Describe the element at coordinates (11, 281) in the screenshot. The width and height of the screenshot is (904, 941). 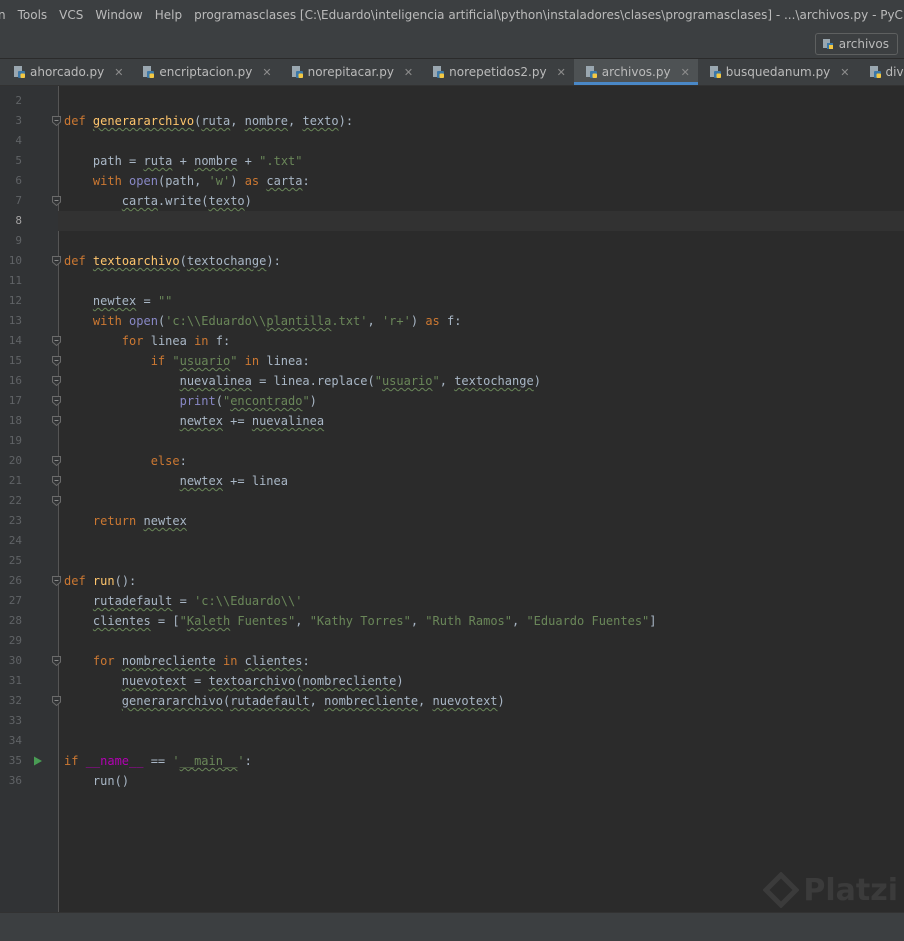
I see `line-number: 11` at that location.